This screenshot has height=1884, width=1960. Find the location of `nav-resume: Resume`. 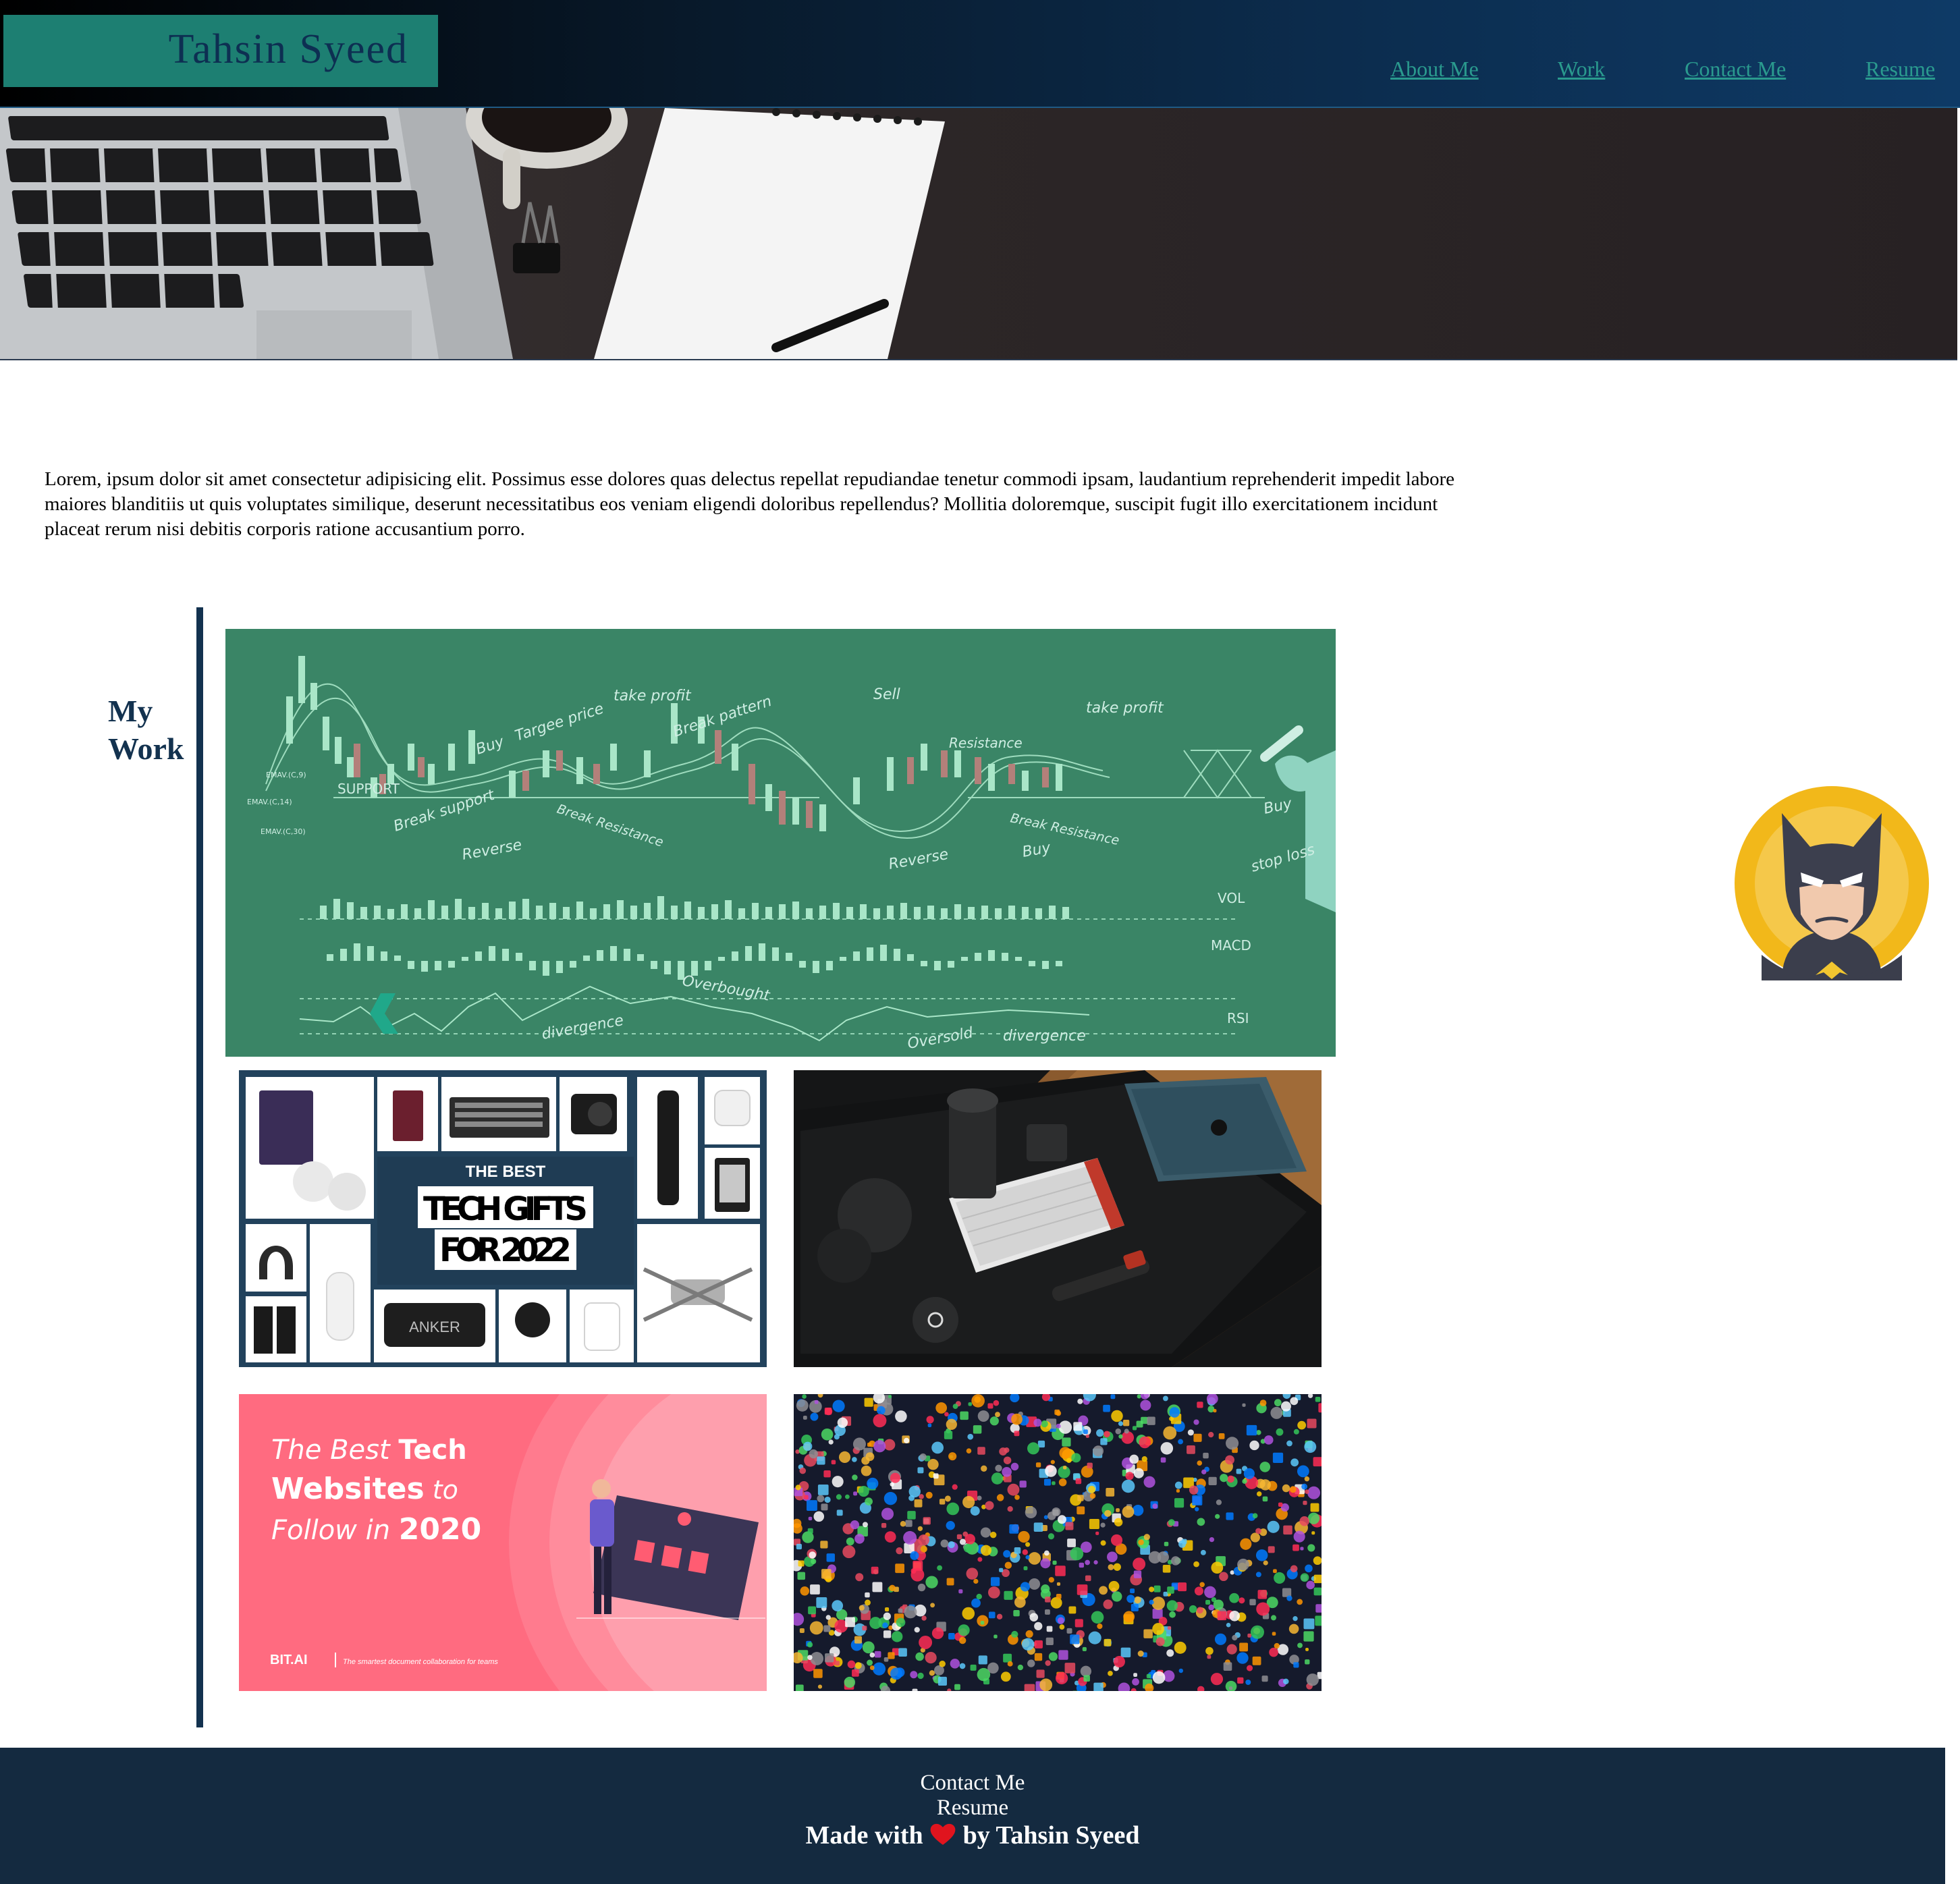

nav-resume: Resume is located at coordinates (1901, 69).